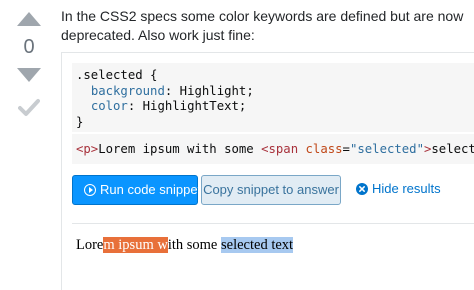 Image resolution: width=474 pixels, height=290 pixels. Describe the element at coordinates (30, 144) in the screenshot. I see `vote-column: 0` at that location.